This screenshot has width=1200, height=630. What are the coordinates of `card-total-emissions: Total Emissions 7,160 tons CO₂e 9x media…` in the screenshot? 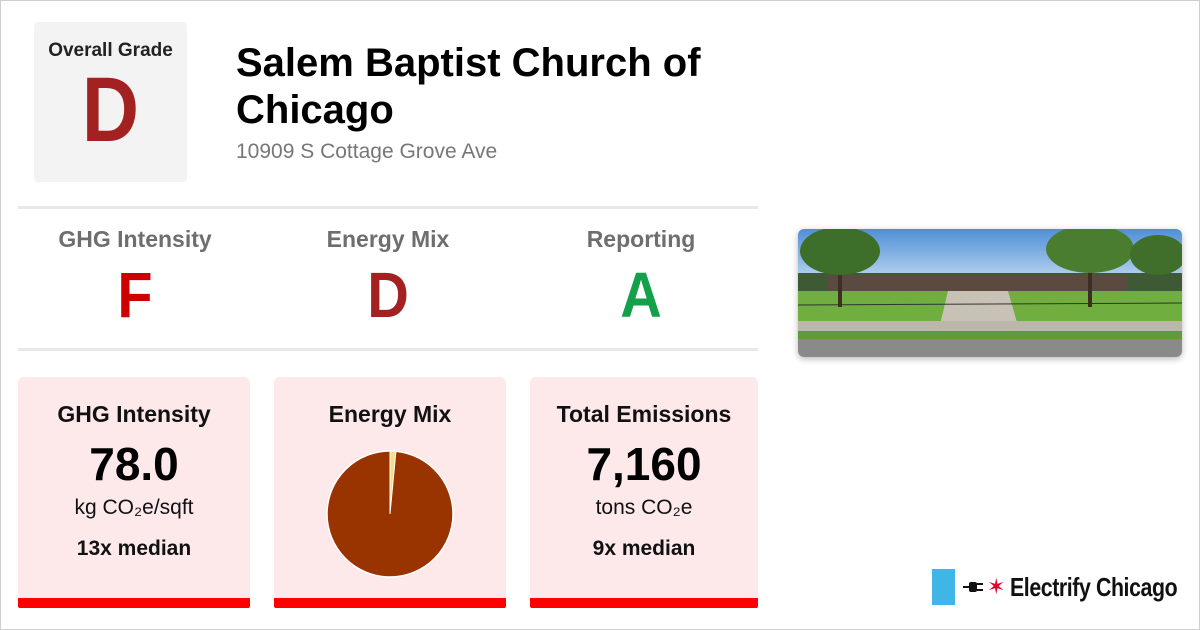 It's located at (644, 492).